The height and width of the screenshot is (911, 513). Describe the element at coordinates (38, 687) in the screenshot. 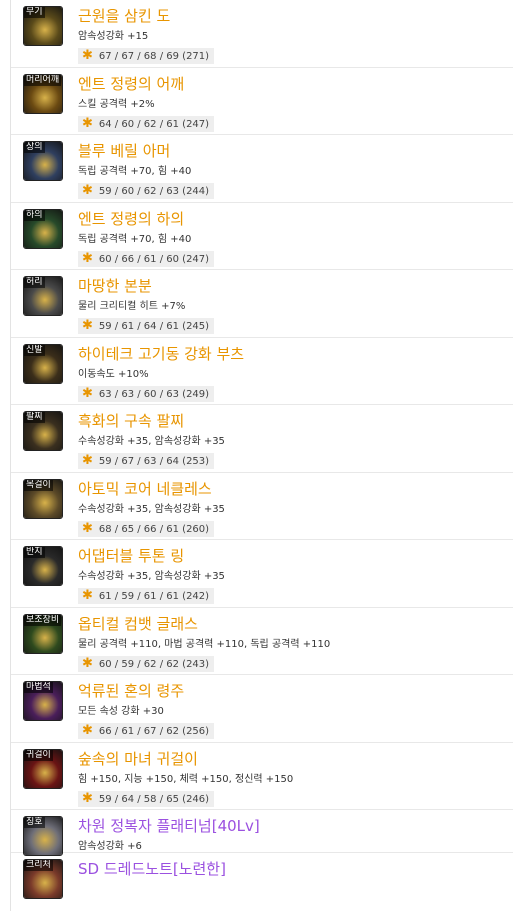

I see `slot-label: 마법석` at that location.